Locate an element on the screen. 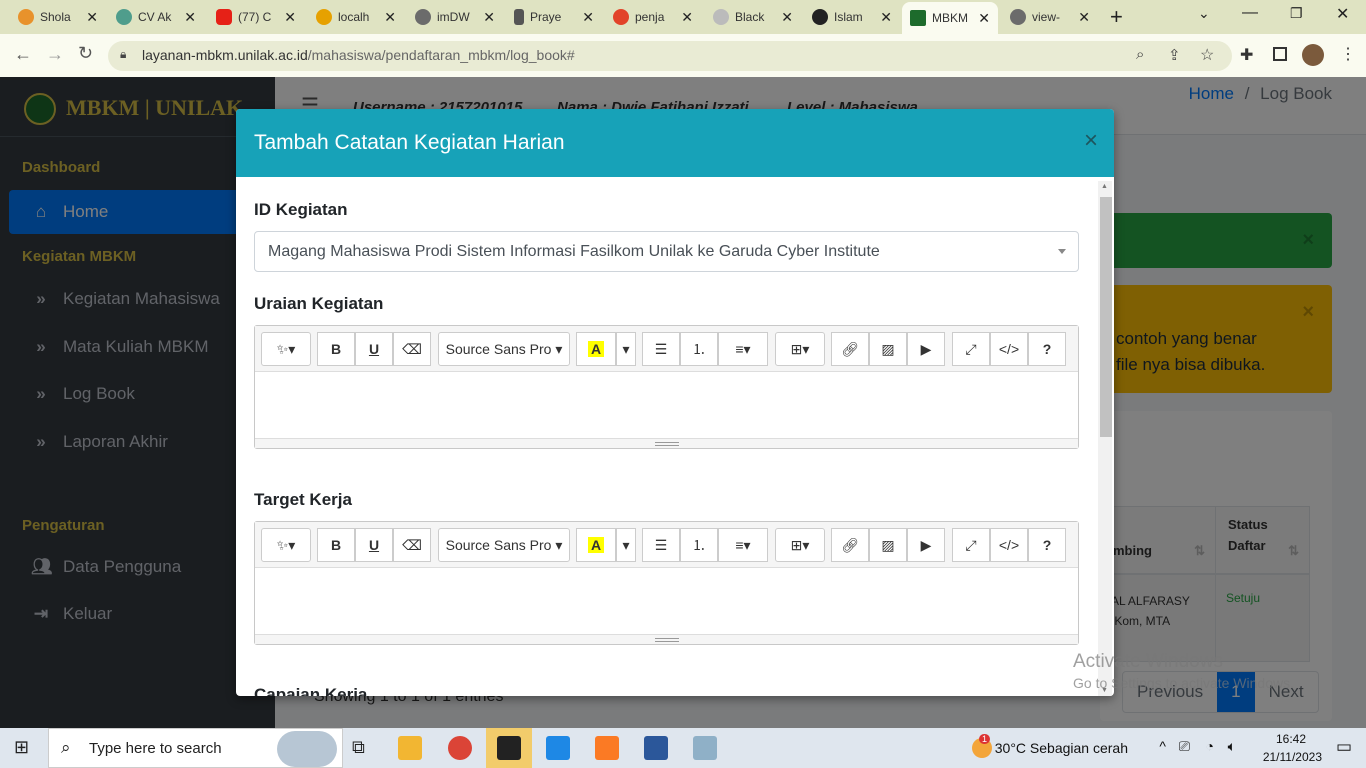  close-icon: × is located at coordinates (1091, 141).